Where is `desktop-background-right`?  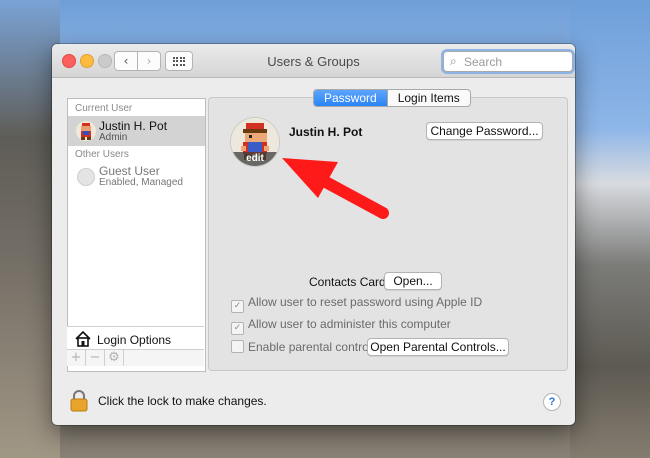 desktop-background-right is located at coordinates (610, 229).